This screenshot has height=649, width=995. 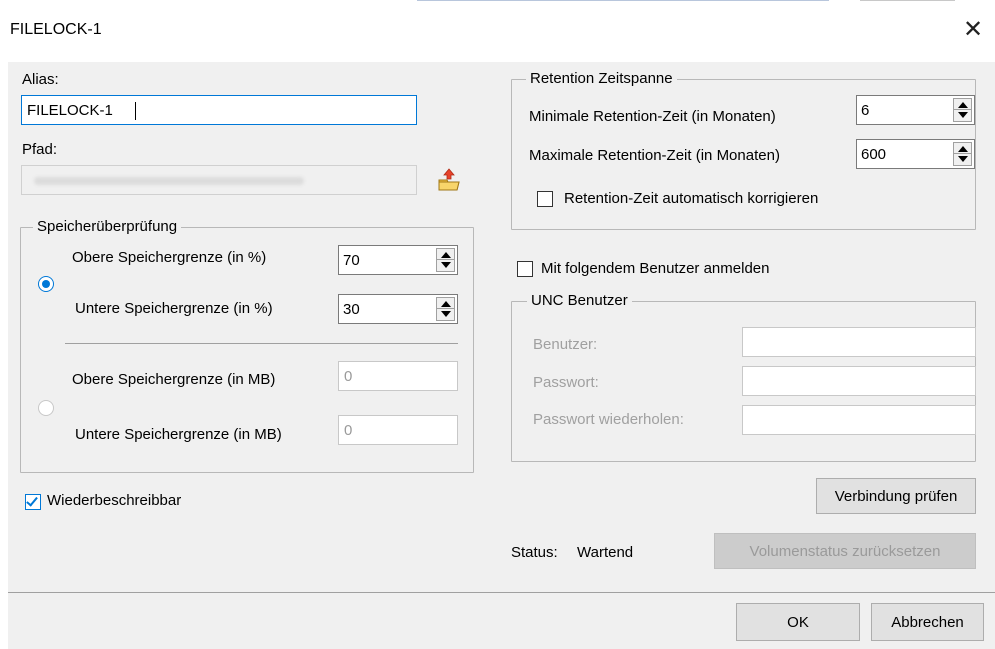 What do you see at coordinates (874, 154) in the screenshot?
I see `retention-max-value: 600` at bounding box center [874, 154].